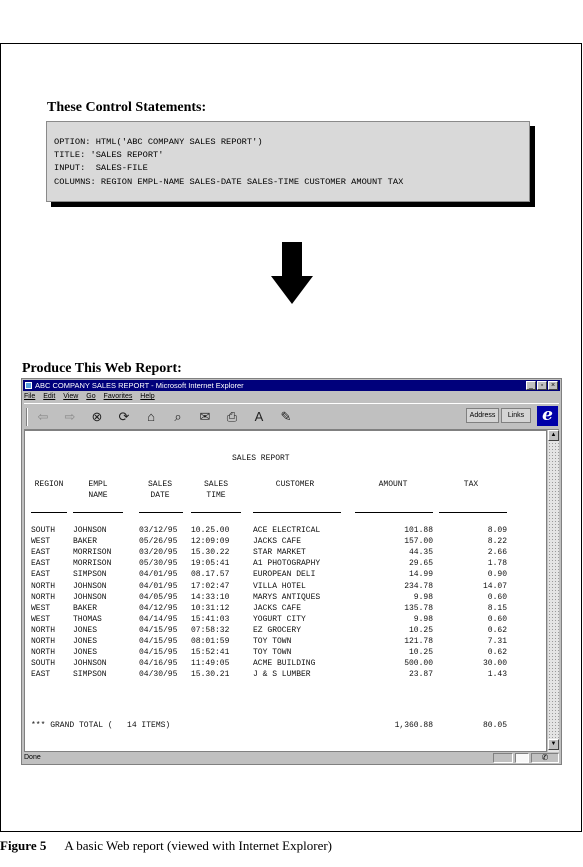 The image size is (583, 867). Describe the element at coordinates (494, 664) in the screenshot. I see `tax-cell: 30.00` at that location.